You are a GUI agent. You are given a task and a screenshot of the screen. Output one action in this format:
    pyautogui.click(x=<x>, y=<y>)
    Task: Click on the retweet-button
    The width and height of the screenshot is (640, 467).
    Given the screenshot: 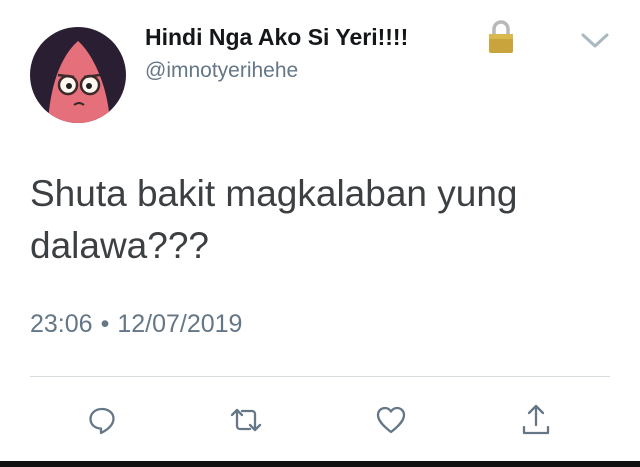 What is the action you would take?
    pyautogui.click(x=246, y=420)
    